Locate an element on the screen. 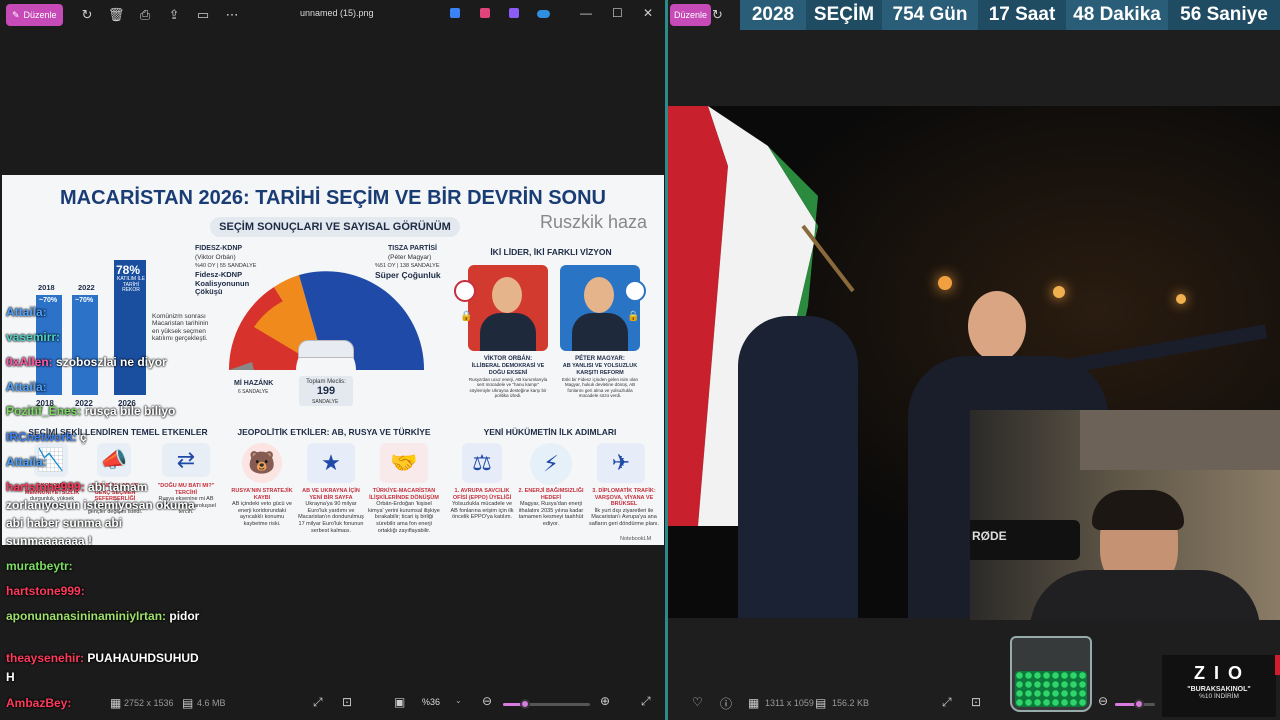  chat-text: abi tamam is located at coordinates (118, 487).